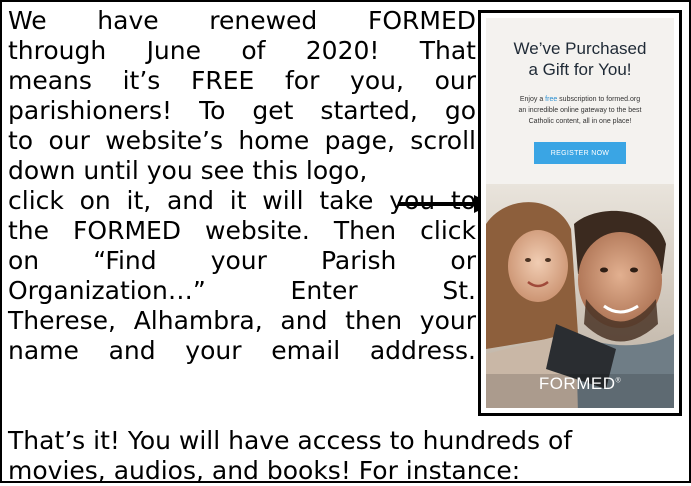 The image size is (691, 486). What do you see at coordinates (599, 99) in the screenshot?
I see `ad-desc-text: subscription to formed.org` at bounding box center [599, 99].